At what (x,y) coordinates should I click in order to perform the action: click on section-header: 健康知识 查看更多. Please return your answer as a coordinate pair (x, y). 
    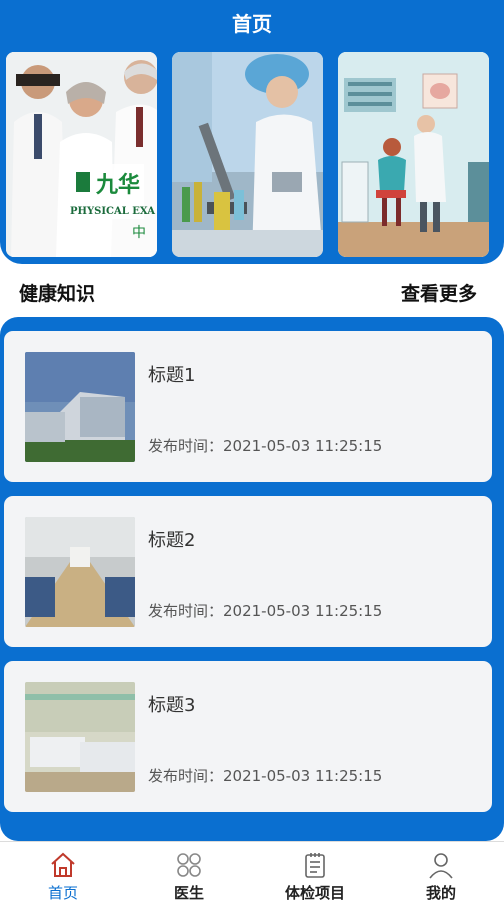
    Looking at the image, I should click on (252, 293).